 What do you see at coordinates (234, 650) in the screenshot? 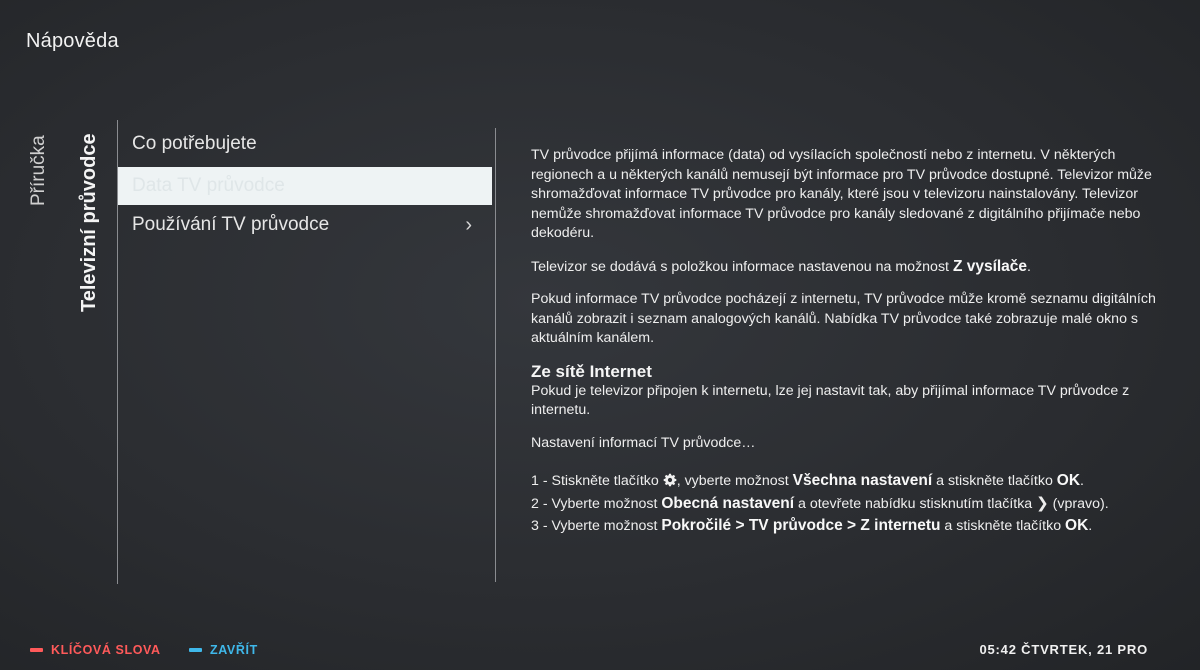
I see `close-label: ZAVŘÍT` at bounding box center [234, 650].